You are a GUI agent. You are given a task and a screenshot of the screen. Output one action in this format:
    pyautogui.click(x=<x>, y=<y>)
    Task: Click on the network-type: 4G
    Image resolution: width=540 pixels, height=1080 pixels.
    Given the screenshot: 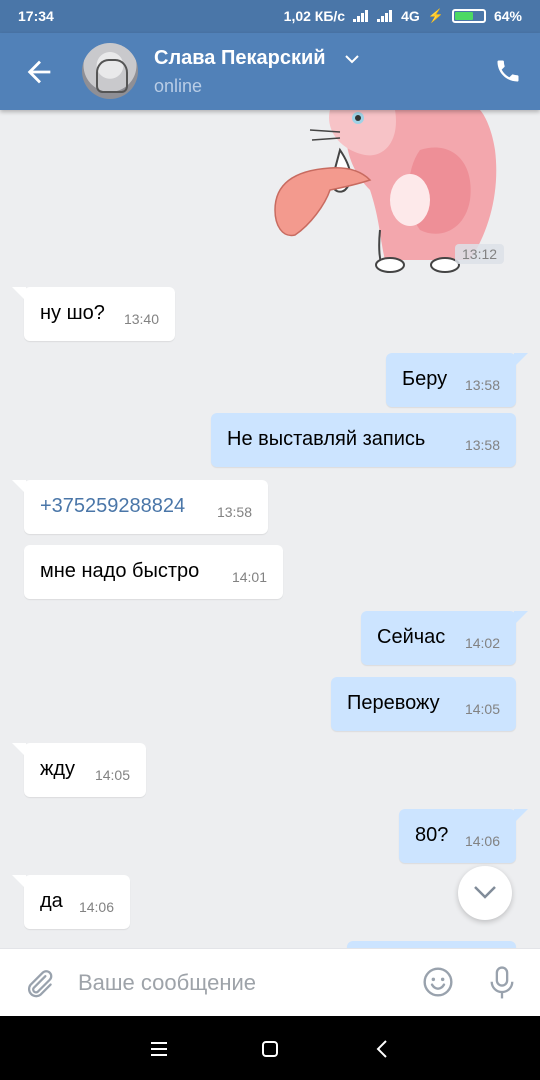 What is the action you would take?
    pyautogui.click(x=410, y=16)
    